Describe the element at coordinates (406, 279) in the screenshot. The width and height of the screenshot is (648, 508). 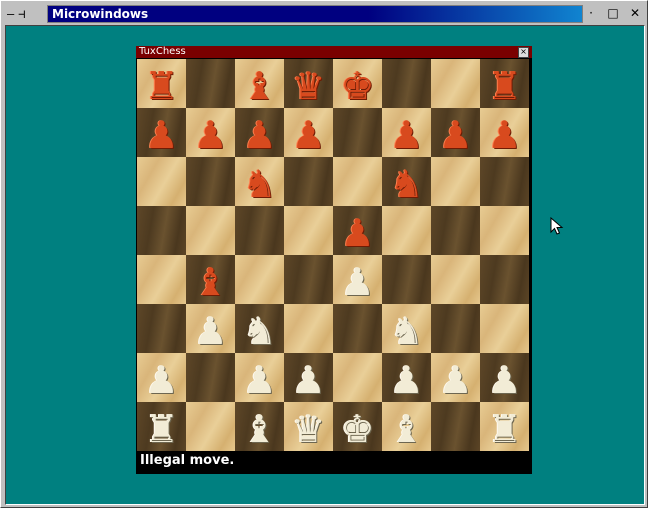
I see `square-f4` at that location.